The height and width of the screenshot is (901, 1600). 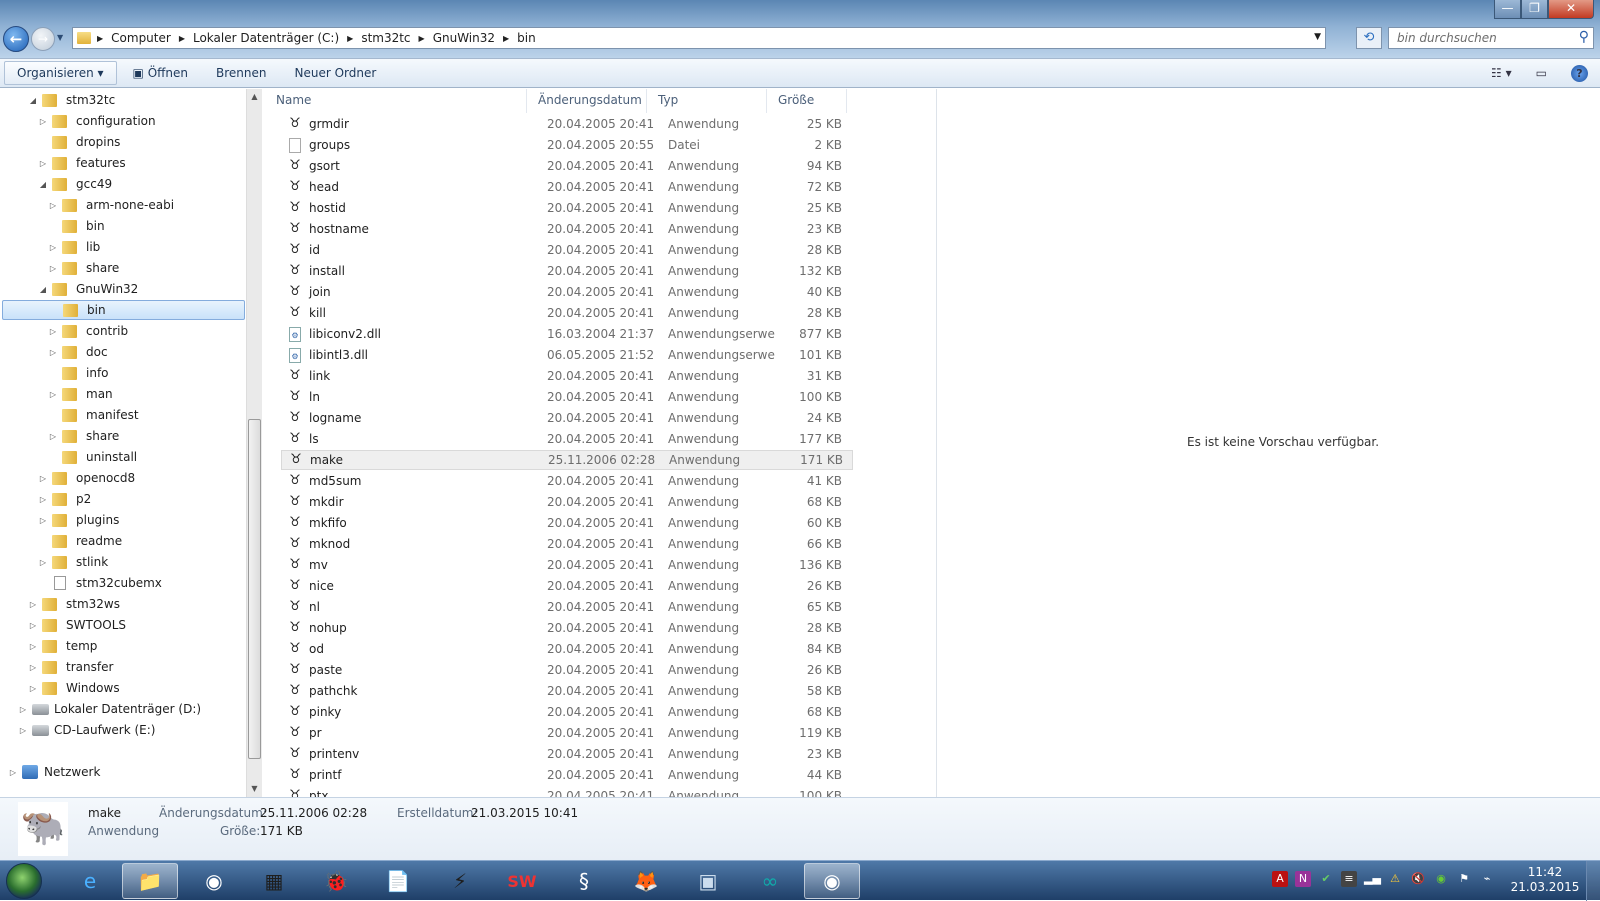 What do you see at coordinates (259, 38) in the screenshot?
I see `breadcrumb-item: ▶ Lokaler Datenträger (C:)` at bounding box center [259, 38].